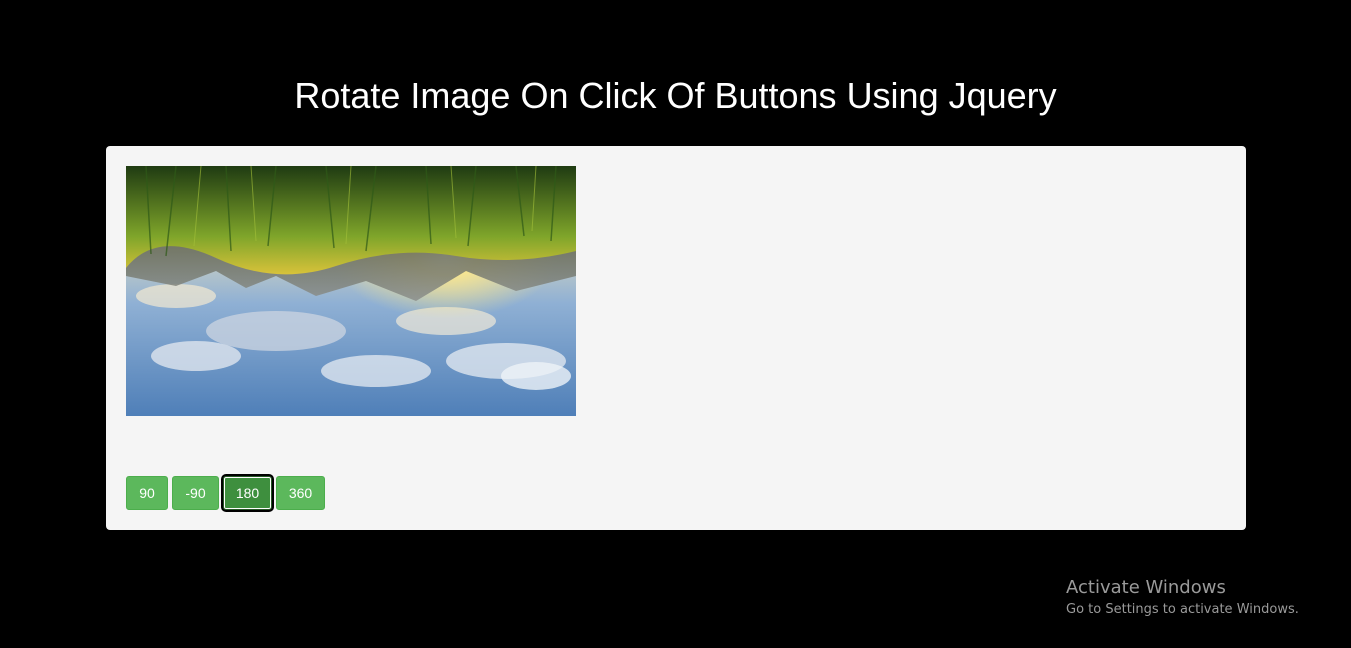 The image size is (1351, 648). Describe the element at coordinates (300, 493) in the screenshot. I see `rotate-360-button: 360` at that location.